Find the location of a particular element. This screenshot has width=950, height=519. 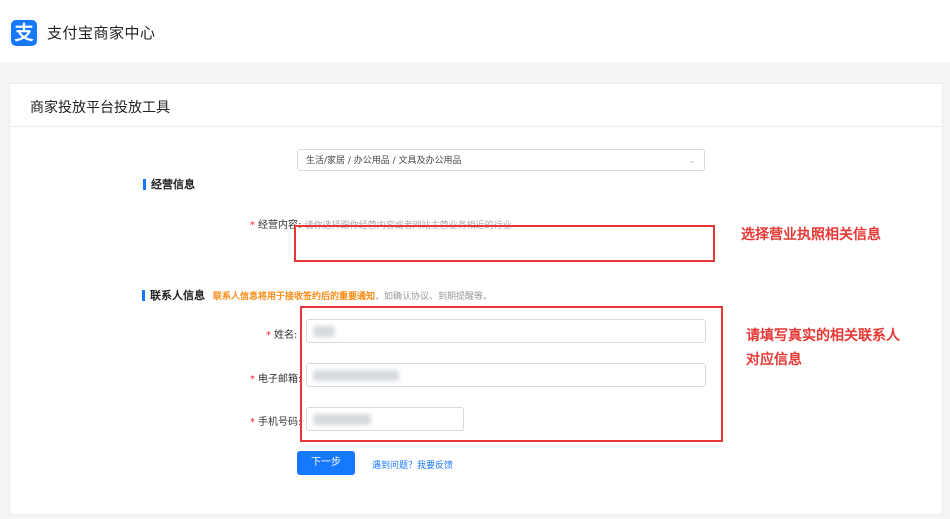

brand-name: 支付宝商家中心 is located at coordinates (101, 32).